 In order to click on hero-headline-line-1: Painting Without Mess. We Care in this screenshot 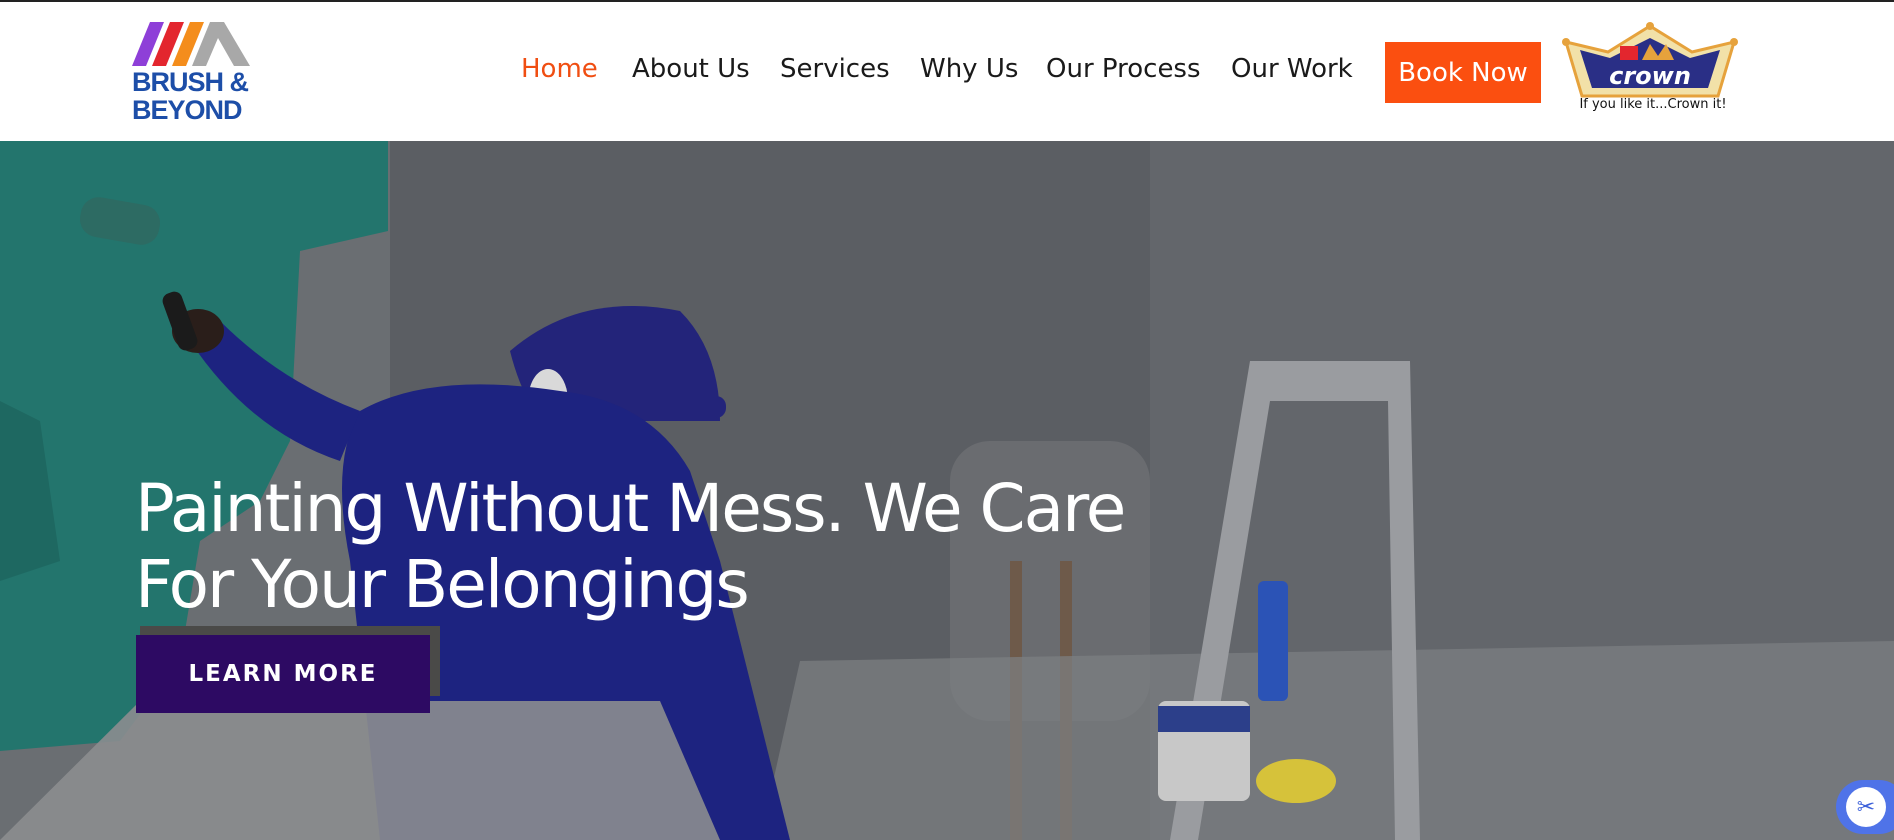, I will do `click(630, 509)`.